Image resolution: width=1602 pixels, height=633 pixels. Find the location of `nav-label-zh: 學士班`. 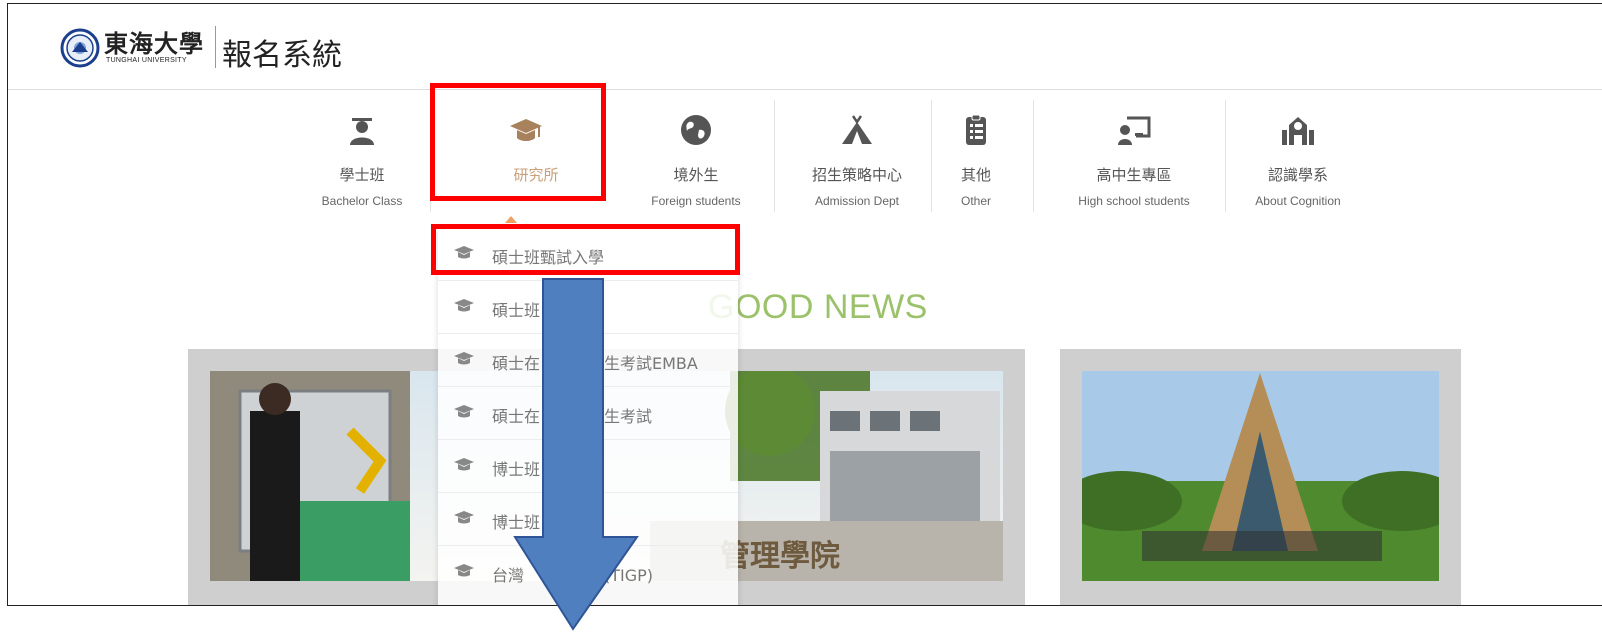

nav-label-zh: 學士班 is located at coordinates (362, 175).